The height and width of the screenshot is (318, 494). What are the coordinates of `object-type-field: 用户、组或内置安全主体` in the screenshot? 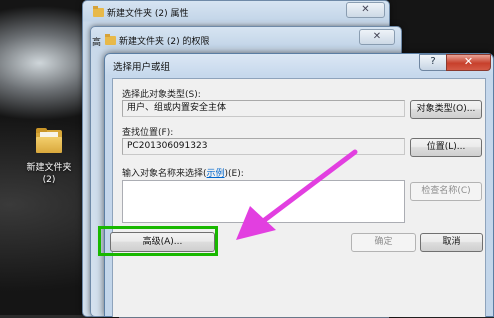 It's located at (263, 108).